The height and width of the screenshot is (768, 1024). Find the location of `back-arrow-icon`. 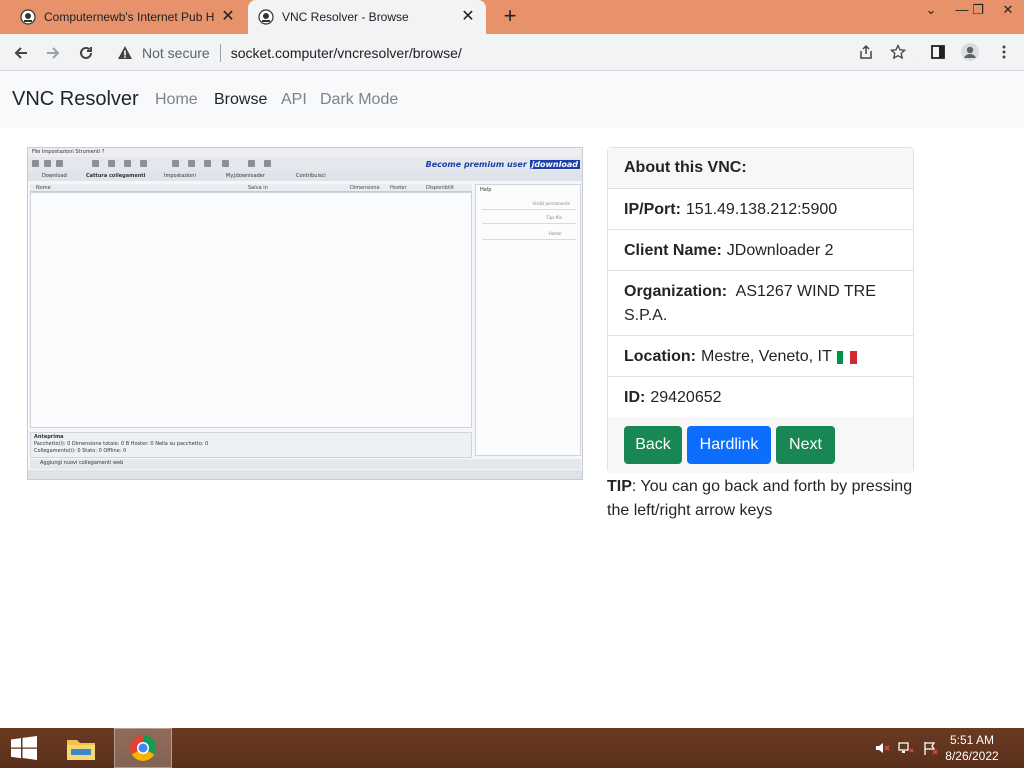

back-arrow-icon is located at coordinates (21, 53).